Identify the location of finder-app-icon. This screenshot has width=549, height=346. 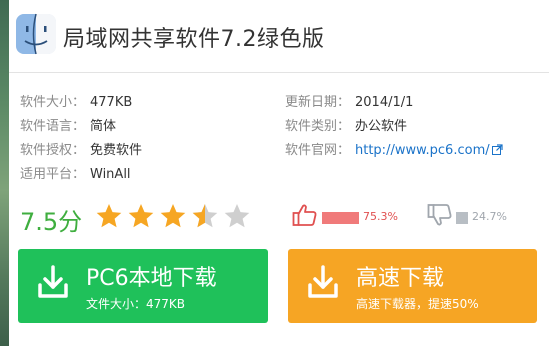
(36, 34).